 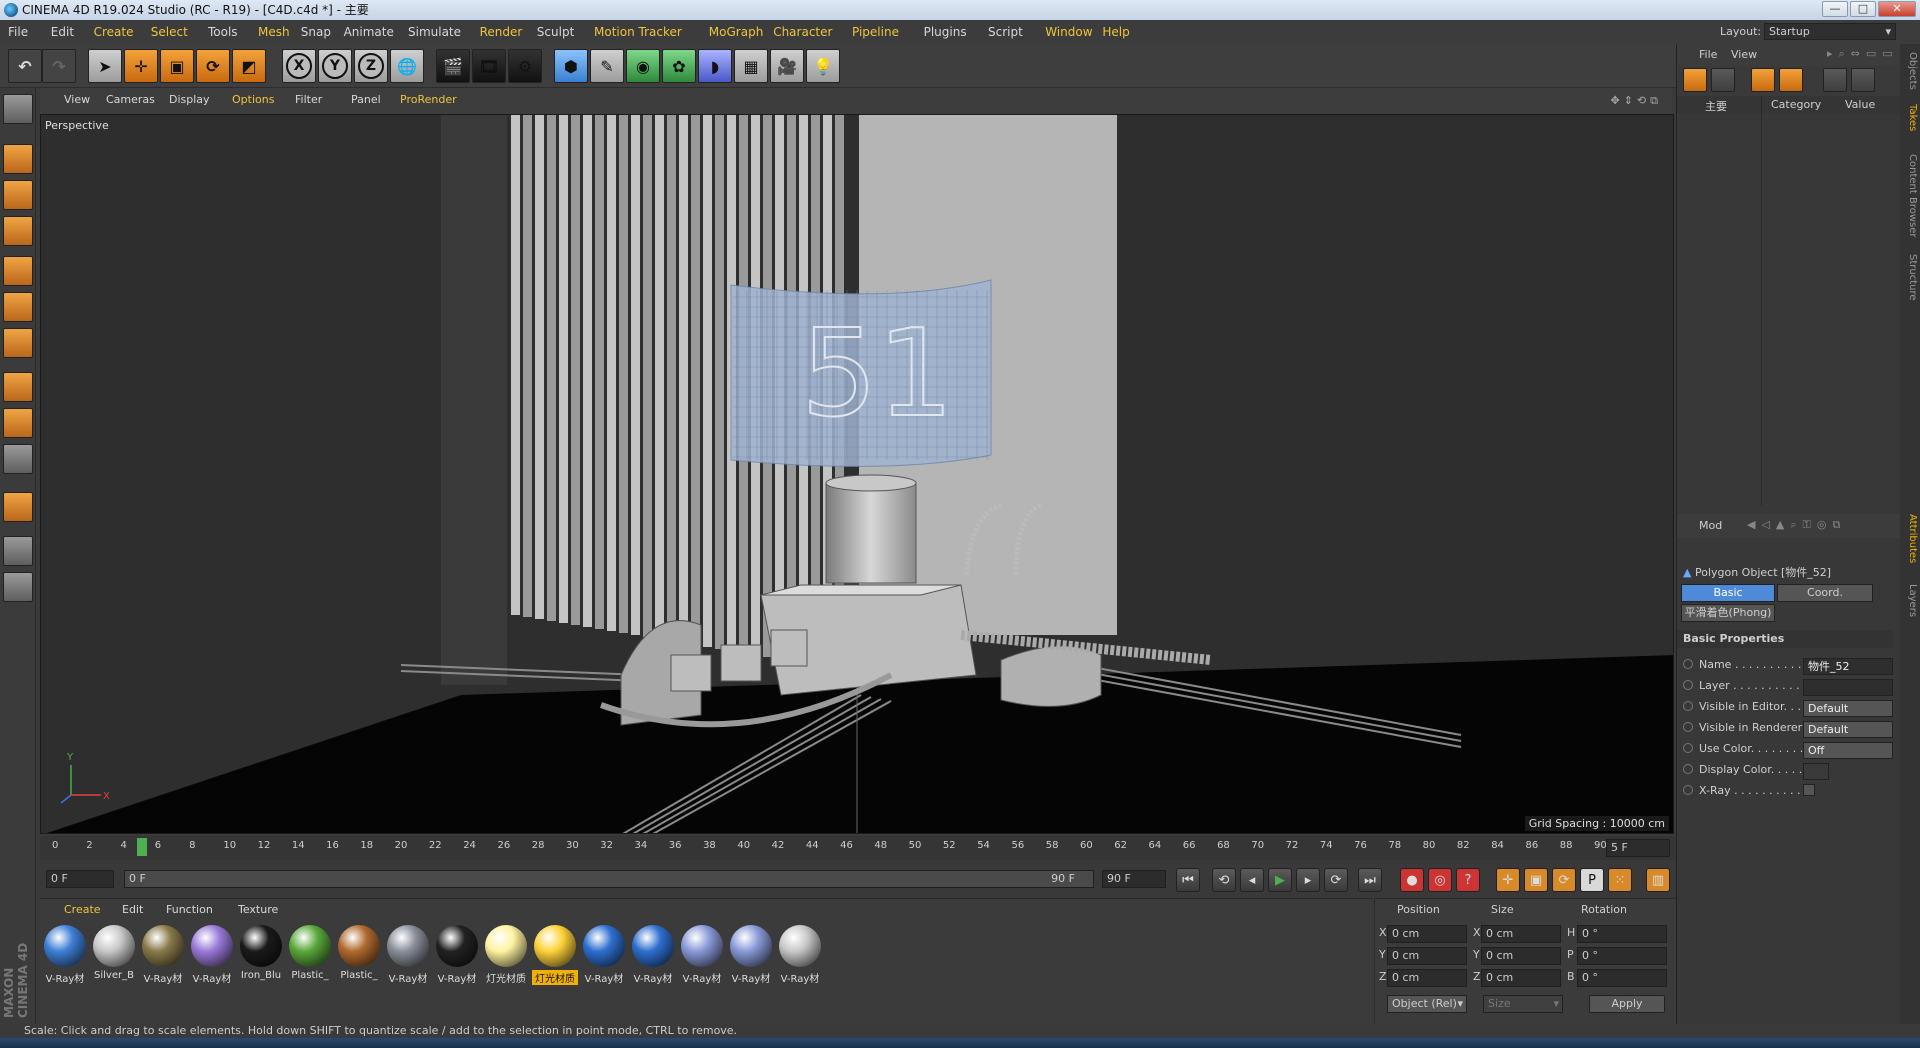 I want to click on solo-button, so click(x=18, y=459).